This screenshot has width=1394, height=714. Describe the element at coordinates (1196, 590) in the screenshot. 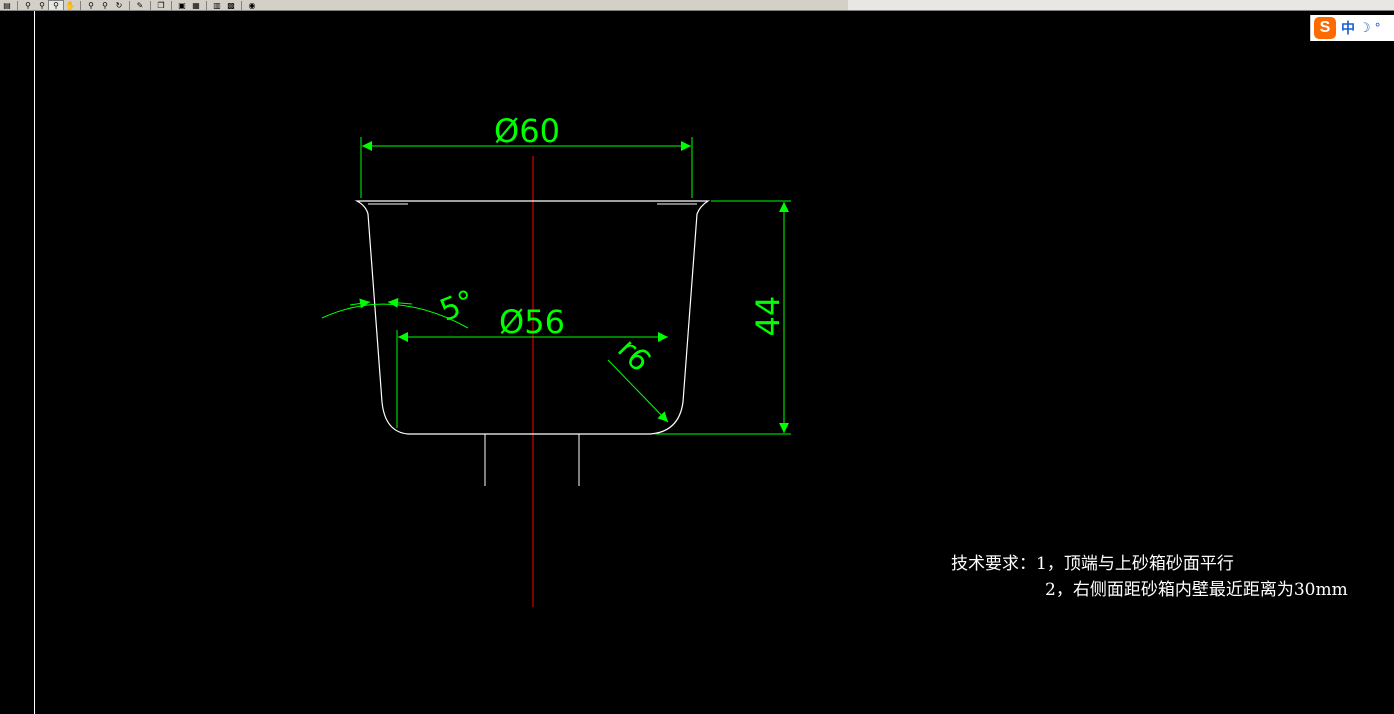

I see `tech-requirement-line-2: 2，右侧面距砂箱内壁最近距离为30mm` at that location.